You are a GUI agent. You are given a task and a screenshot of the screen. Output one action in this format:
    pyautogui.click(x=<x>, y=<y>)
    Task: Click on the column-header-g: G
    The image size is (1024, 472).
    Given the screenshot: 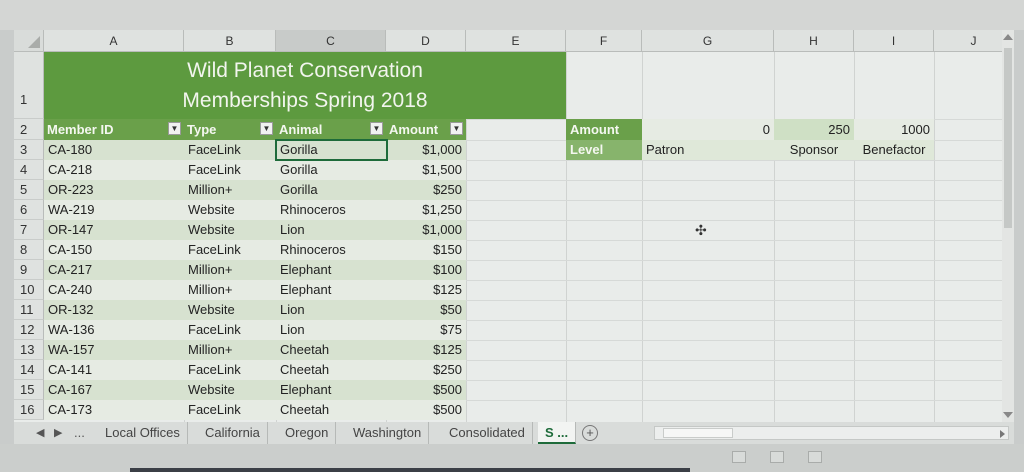 What is the action you would take?
    pyautogui.click(x=708, y=41)
    